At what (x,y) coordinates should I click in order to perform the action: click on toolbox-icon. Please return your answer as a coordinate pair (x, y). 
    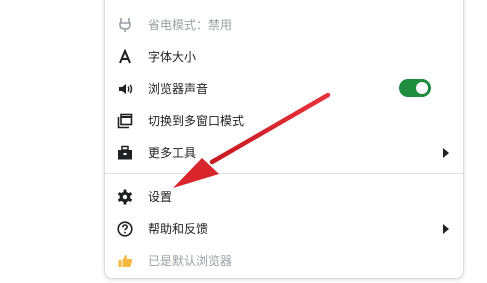
    Looking at the image, I should click on (125, 153).